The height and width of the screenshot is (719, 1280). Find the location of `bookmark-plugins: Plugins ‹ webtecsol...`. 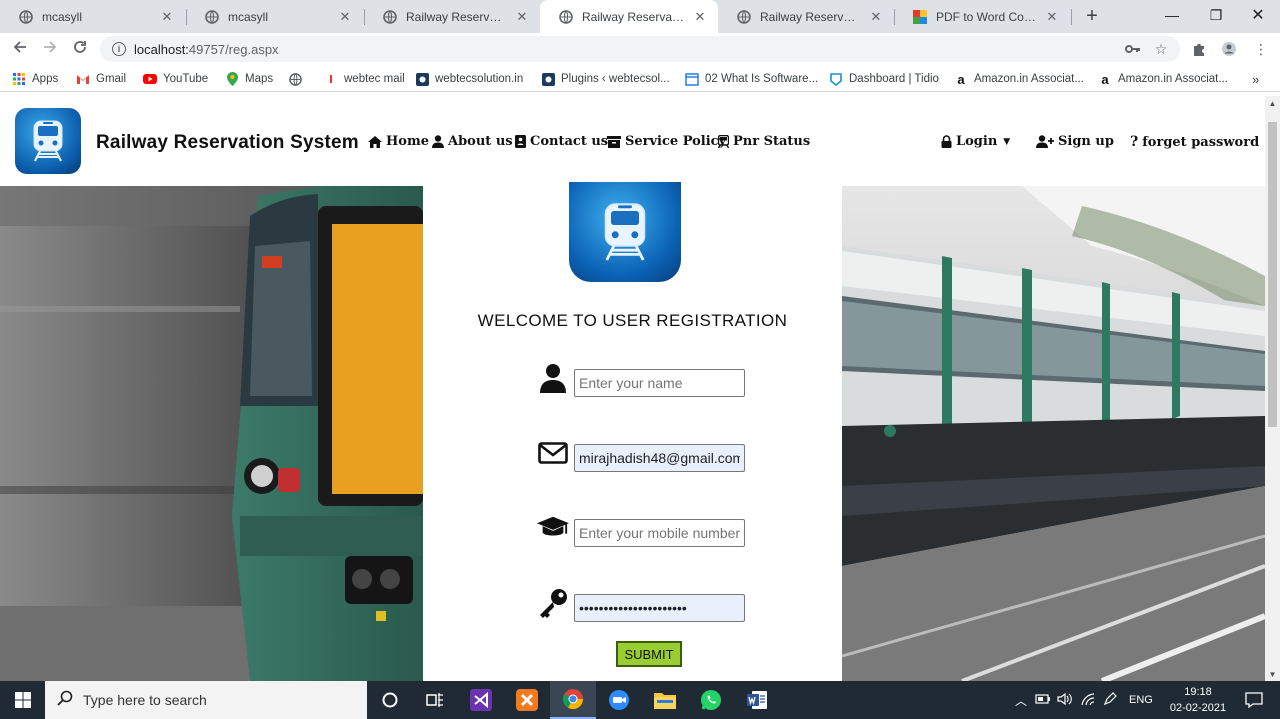

bookmark-plugins: Plugins ‹ webtecsol... is located at coordinates (605, 79).